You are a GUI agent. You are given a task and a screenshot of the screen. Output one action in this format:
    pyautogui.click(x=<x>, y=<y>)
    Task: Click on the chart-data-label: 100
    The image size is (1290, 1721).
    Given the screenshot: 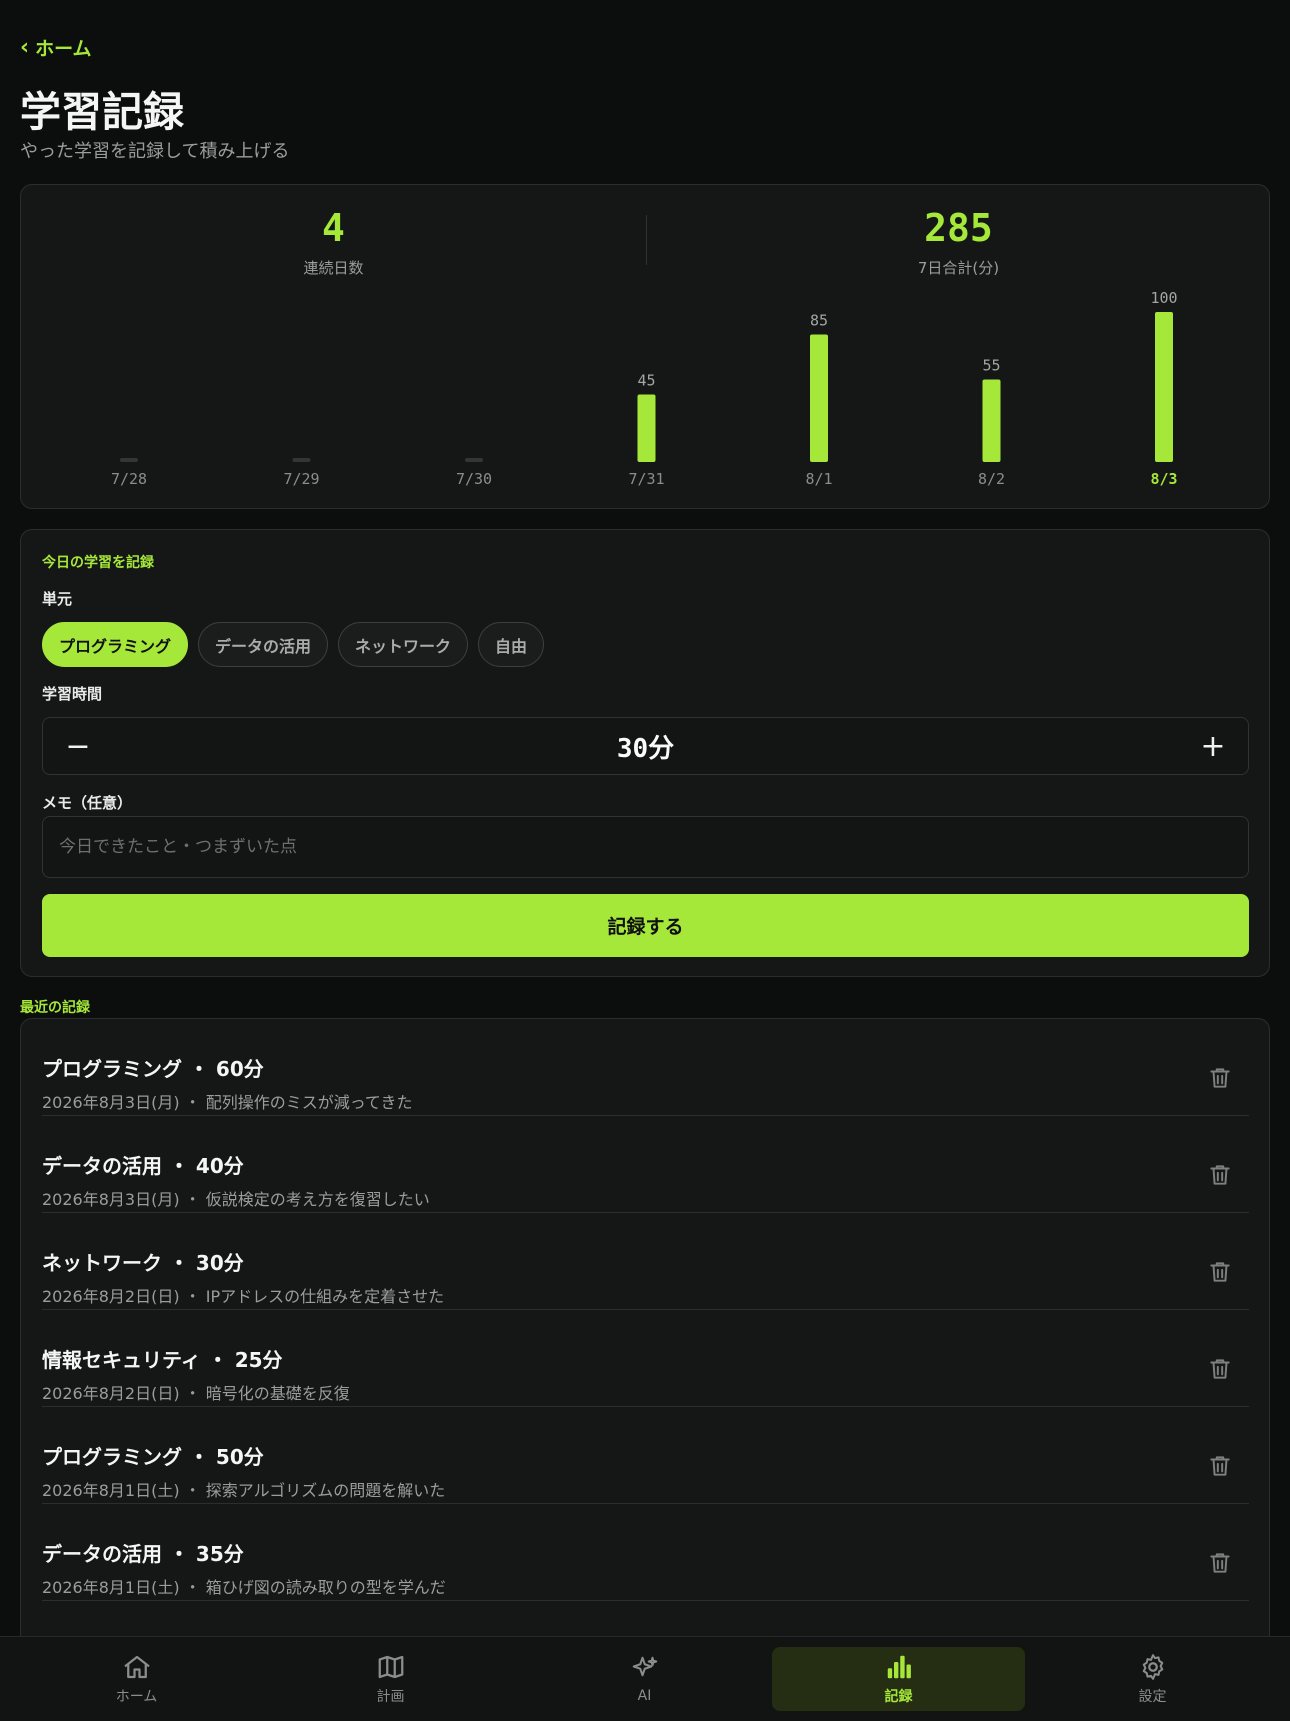 What is the action you would take?
    pyautogui.click(x=1163, y=298)
    